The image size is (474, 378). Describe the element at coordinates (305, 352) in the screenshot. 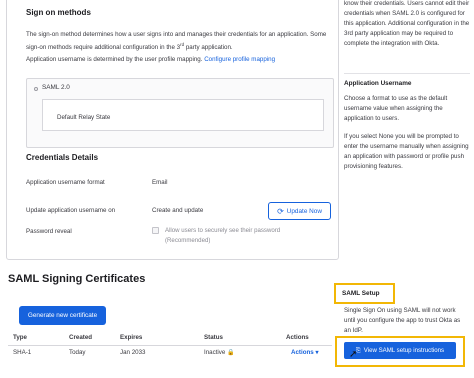

I see `actions-dropdown: Actions ▾` at that location.